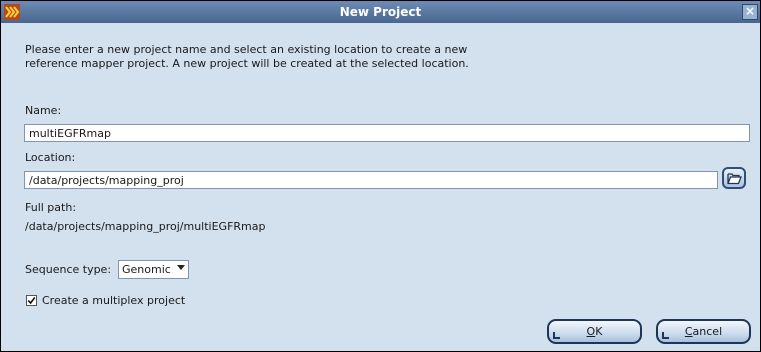 The image size is (761, 352). I want to click on sequence-type-value: Genomic, so click(146, 269).